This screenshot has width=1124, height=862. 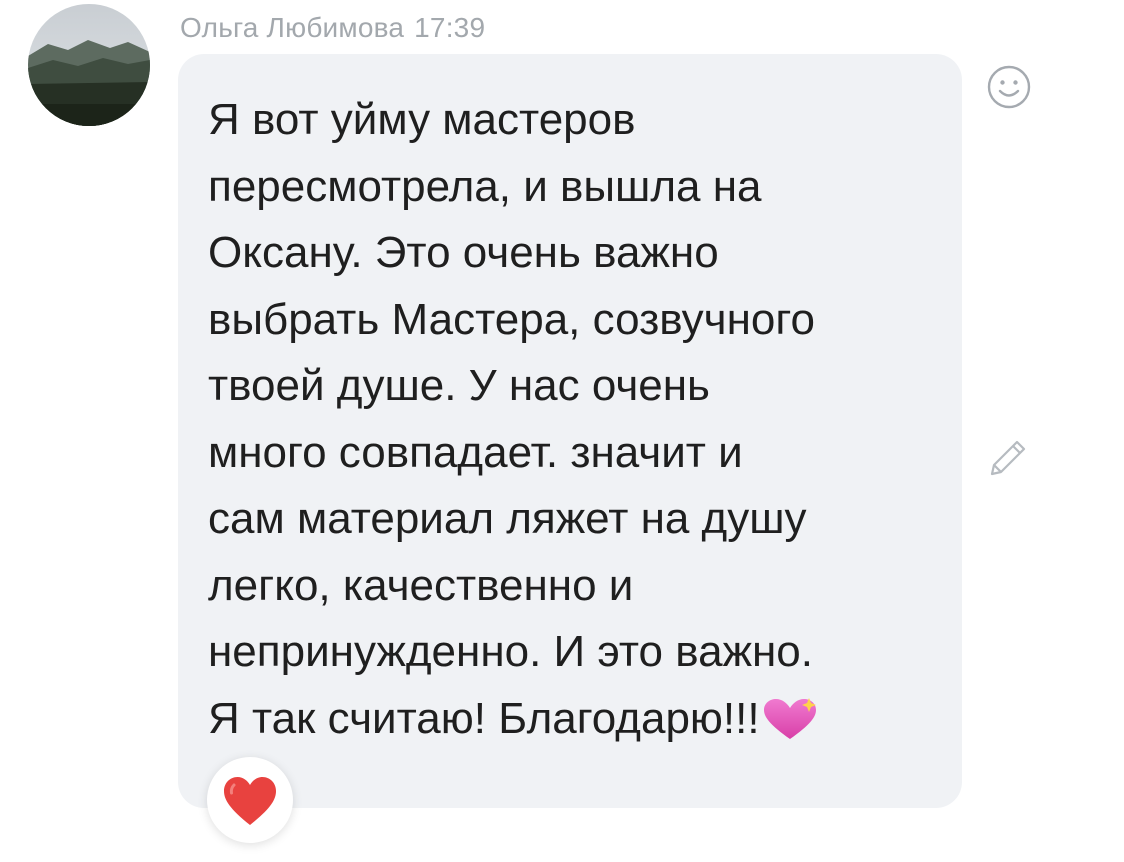 I want to click on author-name: Ольга Любимова, so click(x=292, y=27).